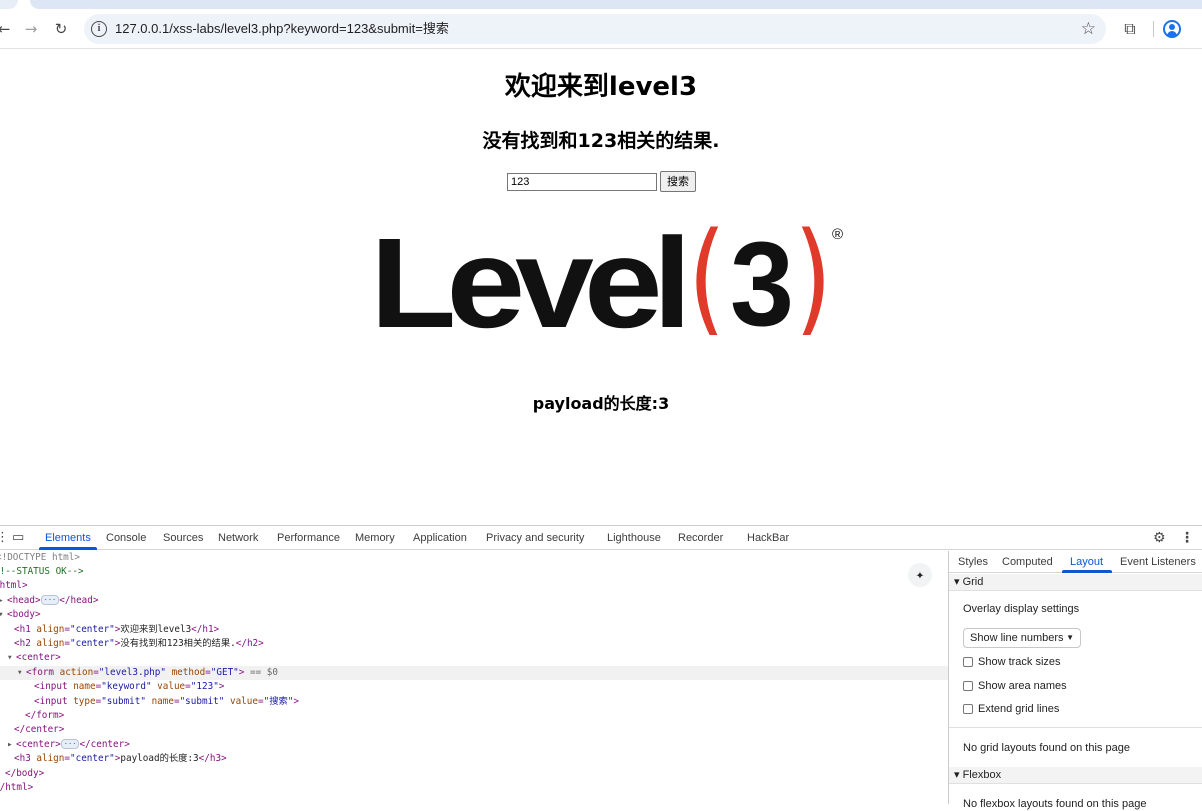  Describe the element at coordinates (49, 601) in the screenshot. I see `dom-line-head: ▸ <head> ··· </head>` at that location.